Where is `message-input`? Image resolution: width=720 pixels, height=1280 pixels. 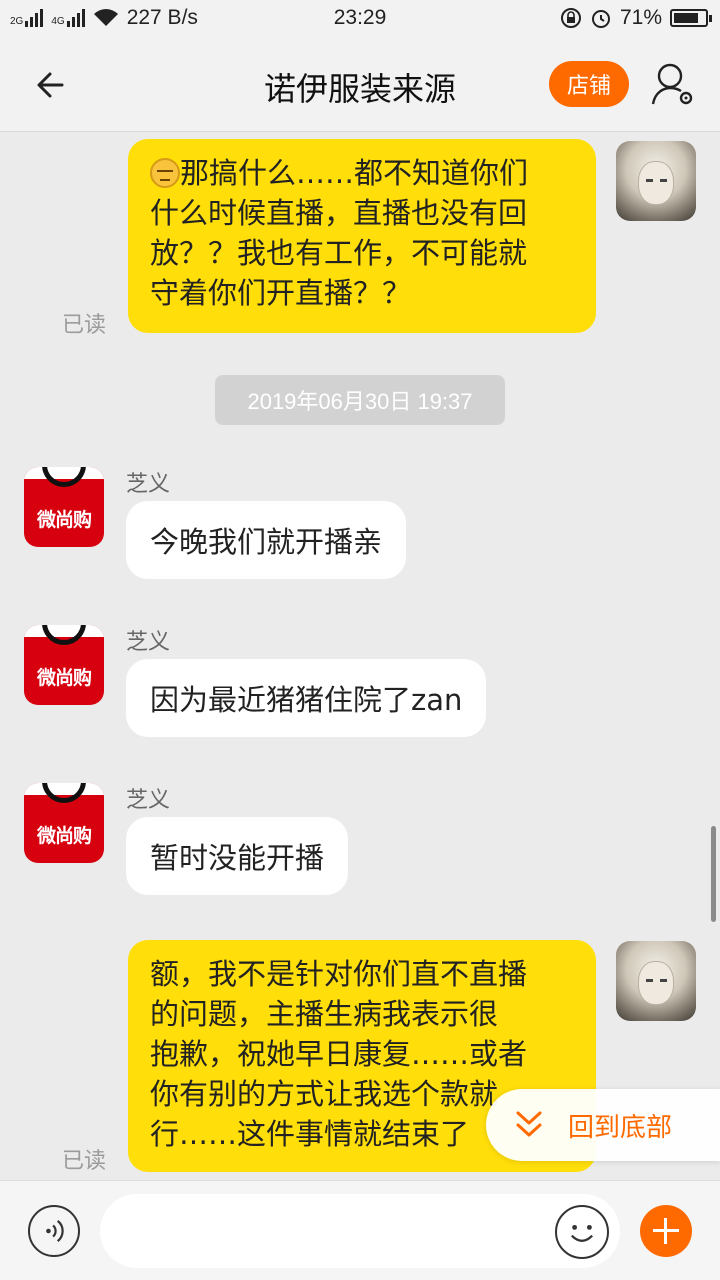 message-input is located at coordinates (360, 1231).